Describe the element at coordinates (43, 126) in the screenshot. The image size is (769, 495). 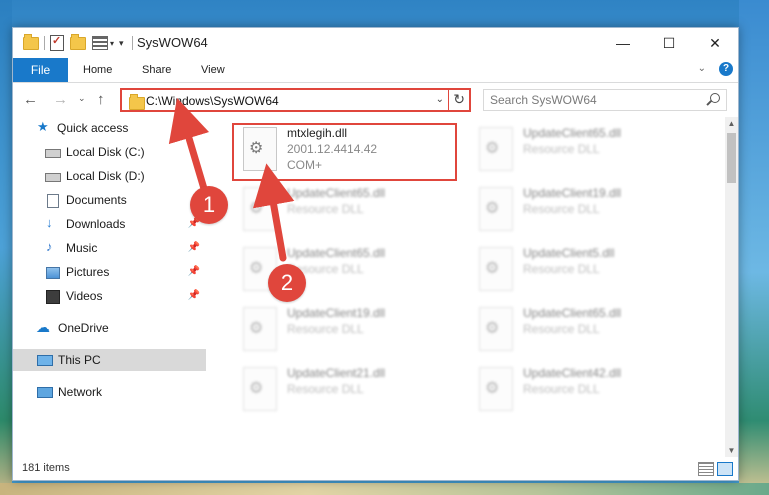
I see `star-icon: ★` at that location.